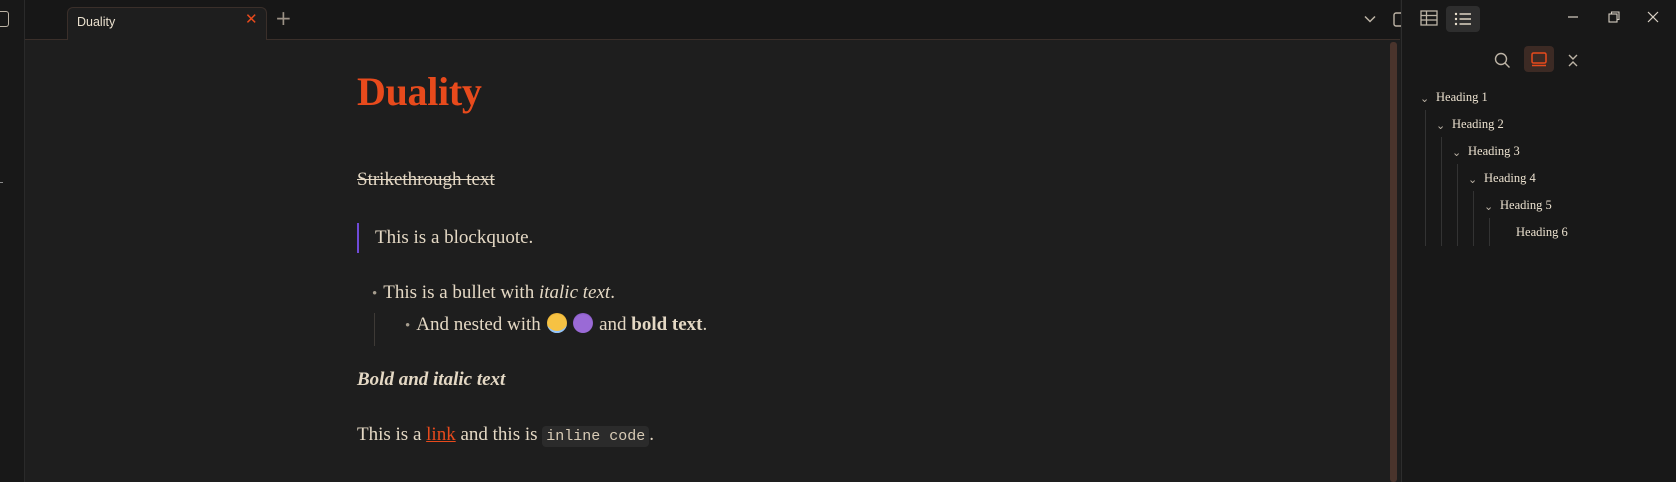 The height and width of the screenshot is (482, 1676). Describe the element at coordinates (1542, 232) in the screenshot. I see `outline-item-label: Heading 6` at that location.